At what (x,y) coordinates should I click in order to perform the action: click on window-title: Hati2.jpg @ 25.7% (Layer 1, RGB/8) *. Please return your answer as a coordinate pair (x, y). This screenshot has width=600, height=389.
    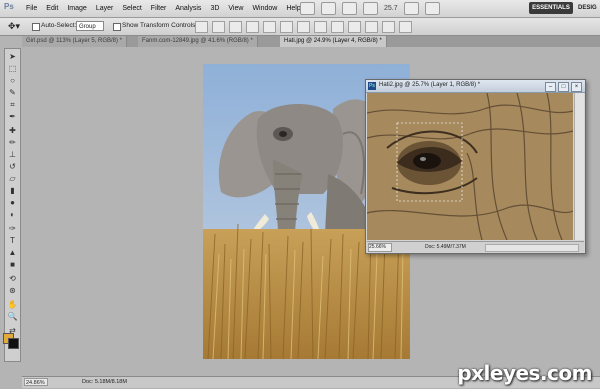
    Looking at the image, I should click on (430, 85).